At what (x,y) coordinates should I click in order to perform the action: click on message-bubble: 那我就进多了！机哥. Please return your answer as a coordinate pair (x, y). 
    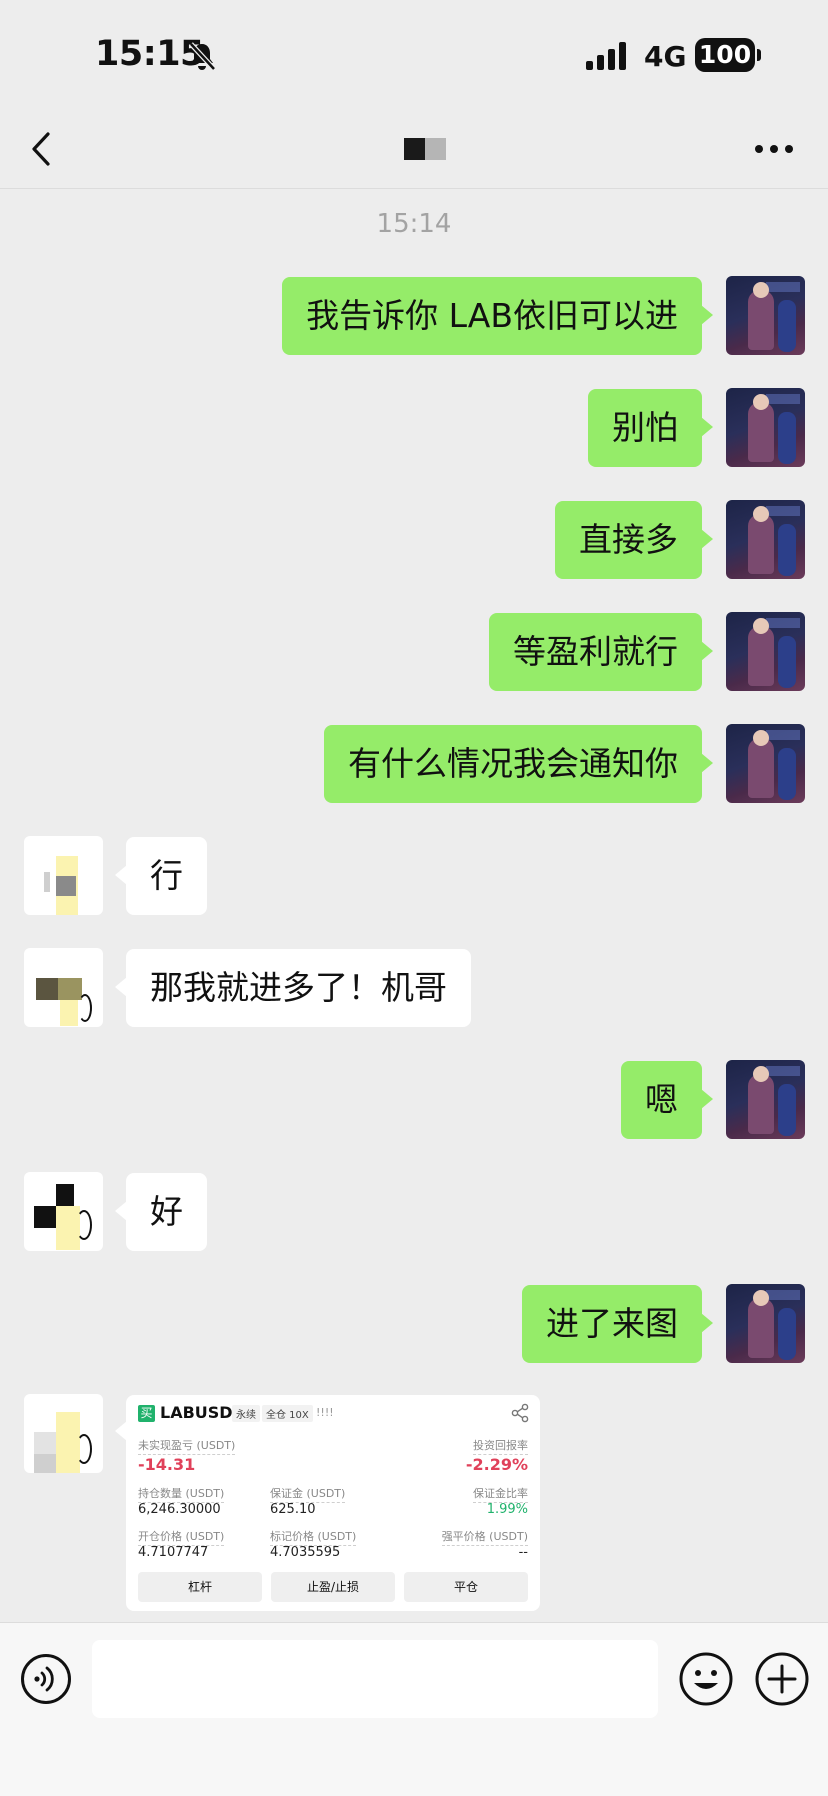
    Looking at the image, I should click on (293, 988).